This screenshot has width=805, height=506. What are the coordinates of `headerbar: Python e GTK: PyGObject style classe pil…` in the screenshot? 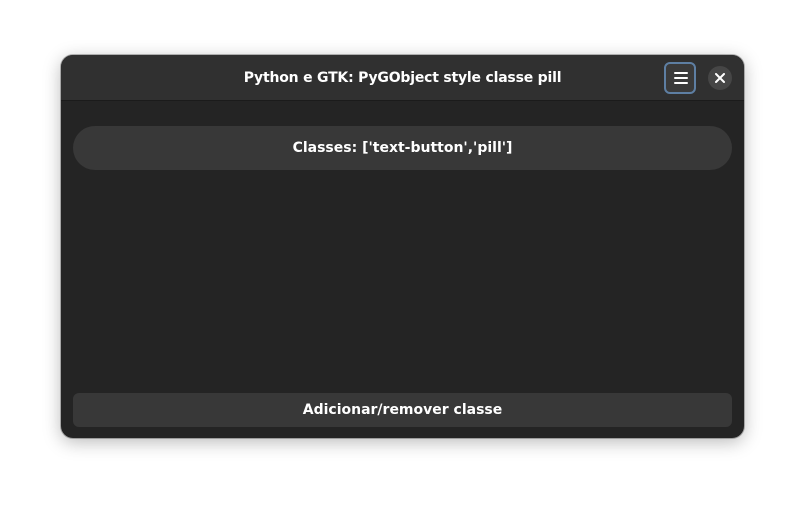 It's located at (402, 78).